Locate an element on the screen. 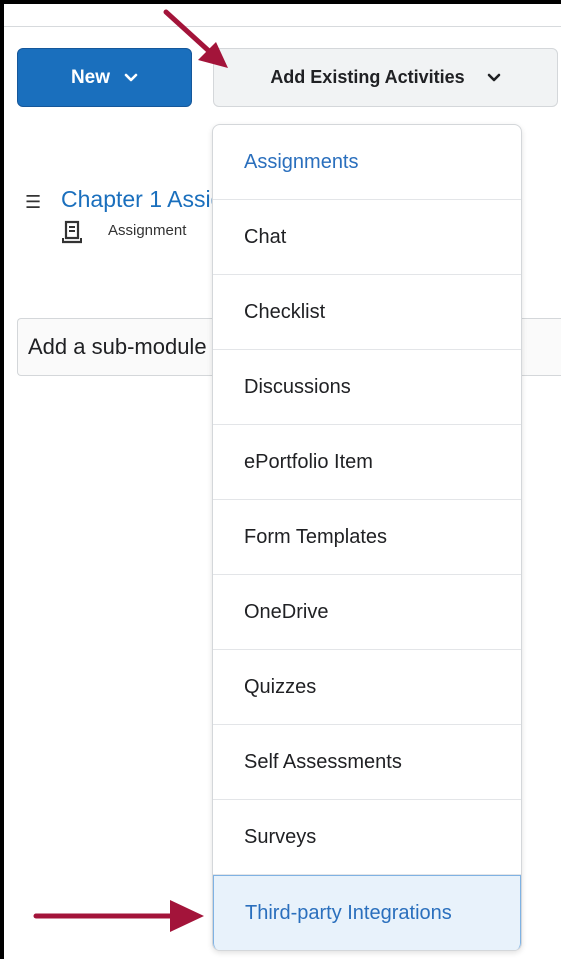 Image resolution: width=561 pixels, height=959 pixels. menu-item-chat: Chat is located at coordinates (367, 237).